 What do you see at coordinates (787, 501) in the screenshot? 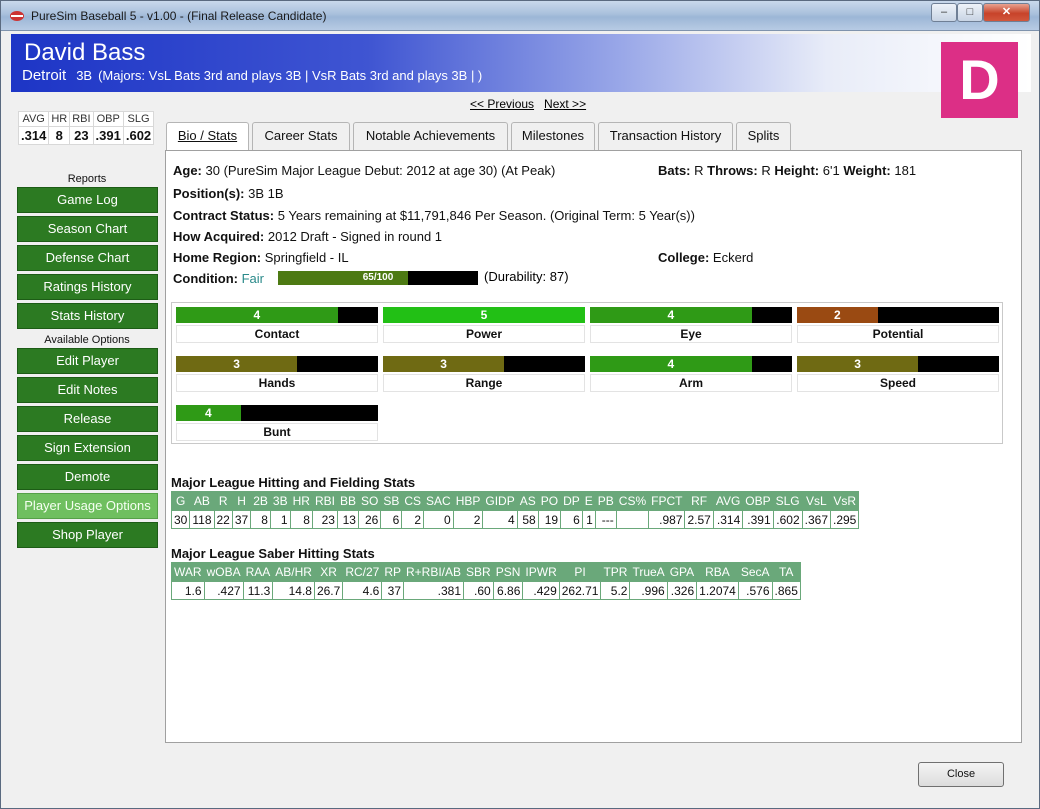
I see `hitting-header-slg: SLG` at bounding box center [787, 501].